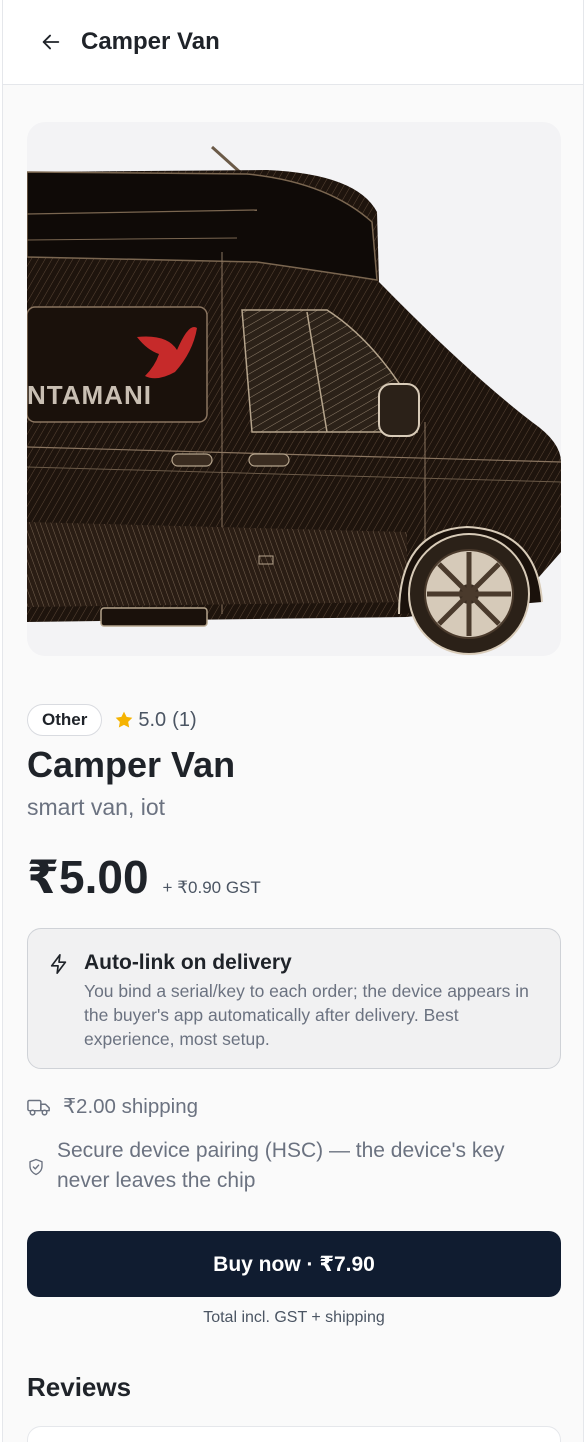 This screenshot has width=586, height=1442. Describe the element at coordinates (131, 764) in the screenshot. I see `product-title: Camper Van` at that location.